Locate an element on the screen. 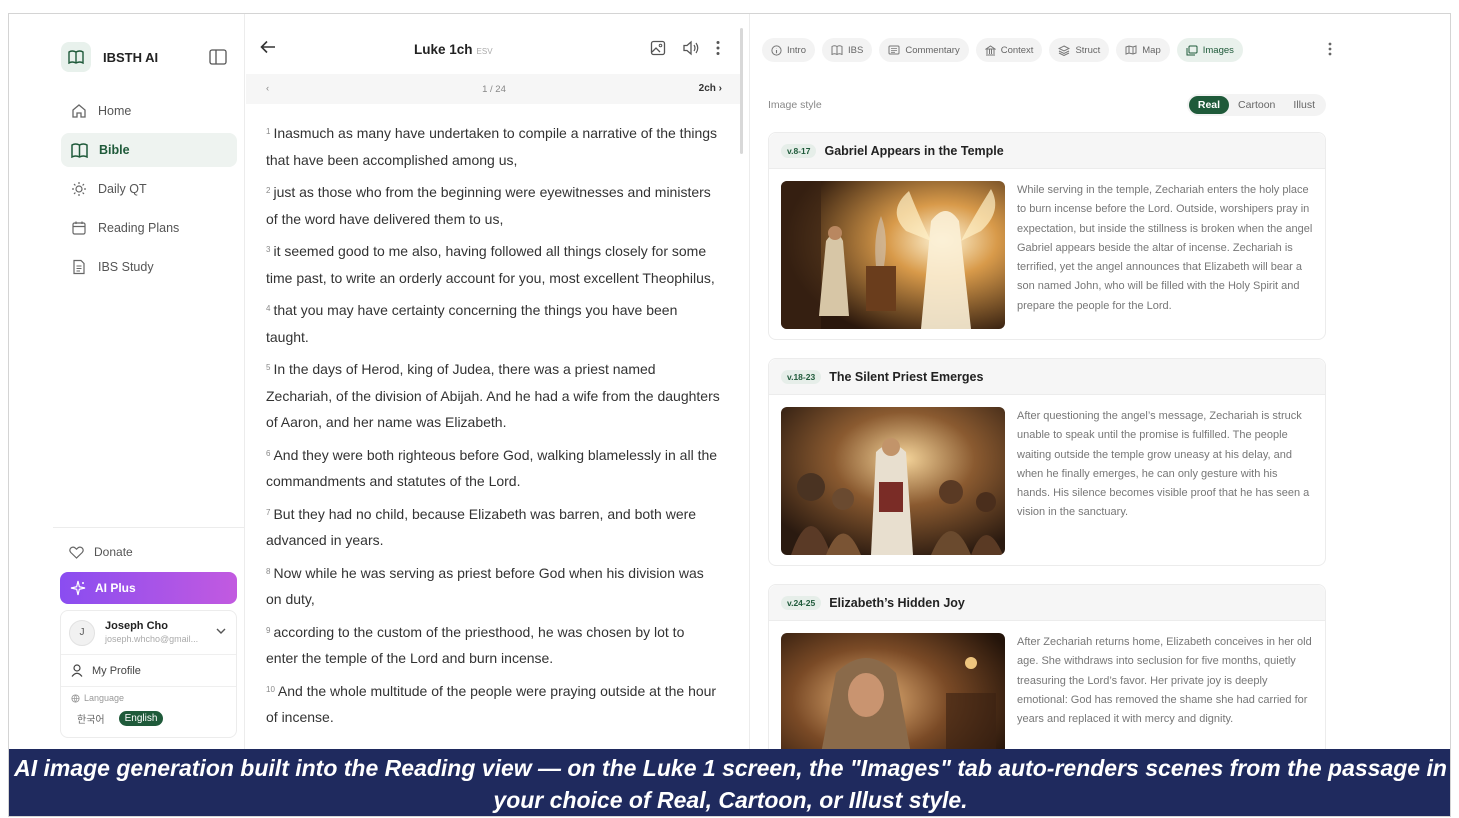  verse-number: 2 is located at coordinates (268, 190).